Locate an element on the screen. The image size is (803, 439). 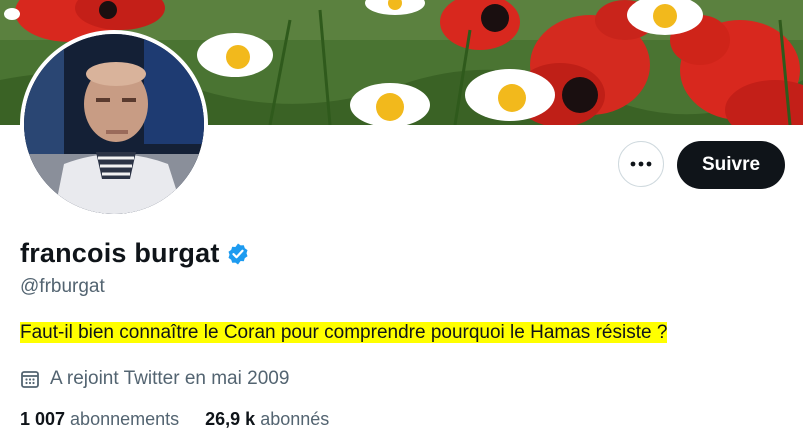
profile-name-row: francois burgat is located at coordinates (135, 253).